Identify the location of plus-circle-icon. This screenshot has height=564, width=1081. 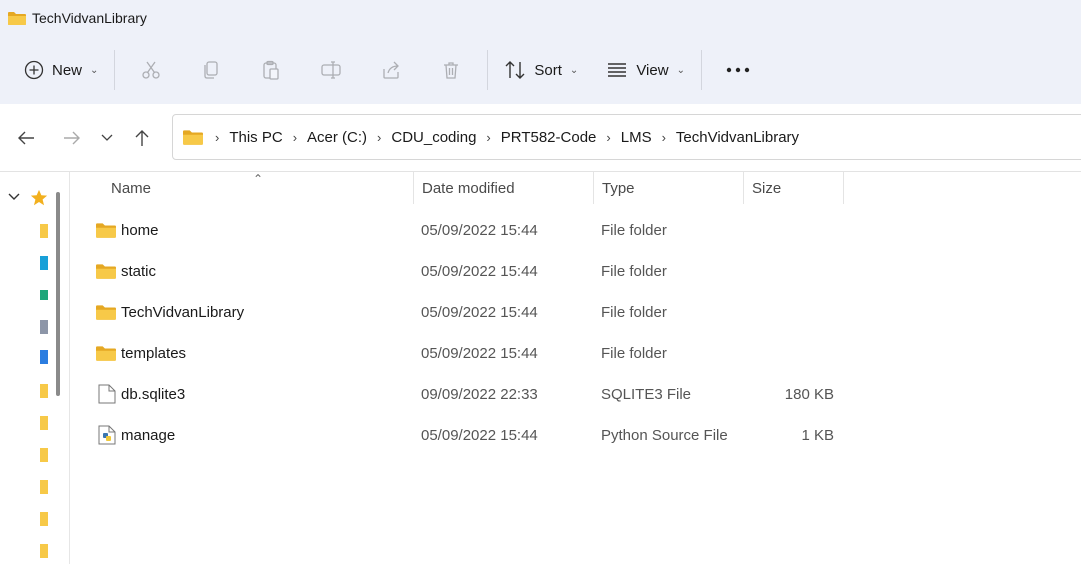
(34, 70).